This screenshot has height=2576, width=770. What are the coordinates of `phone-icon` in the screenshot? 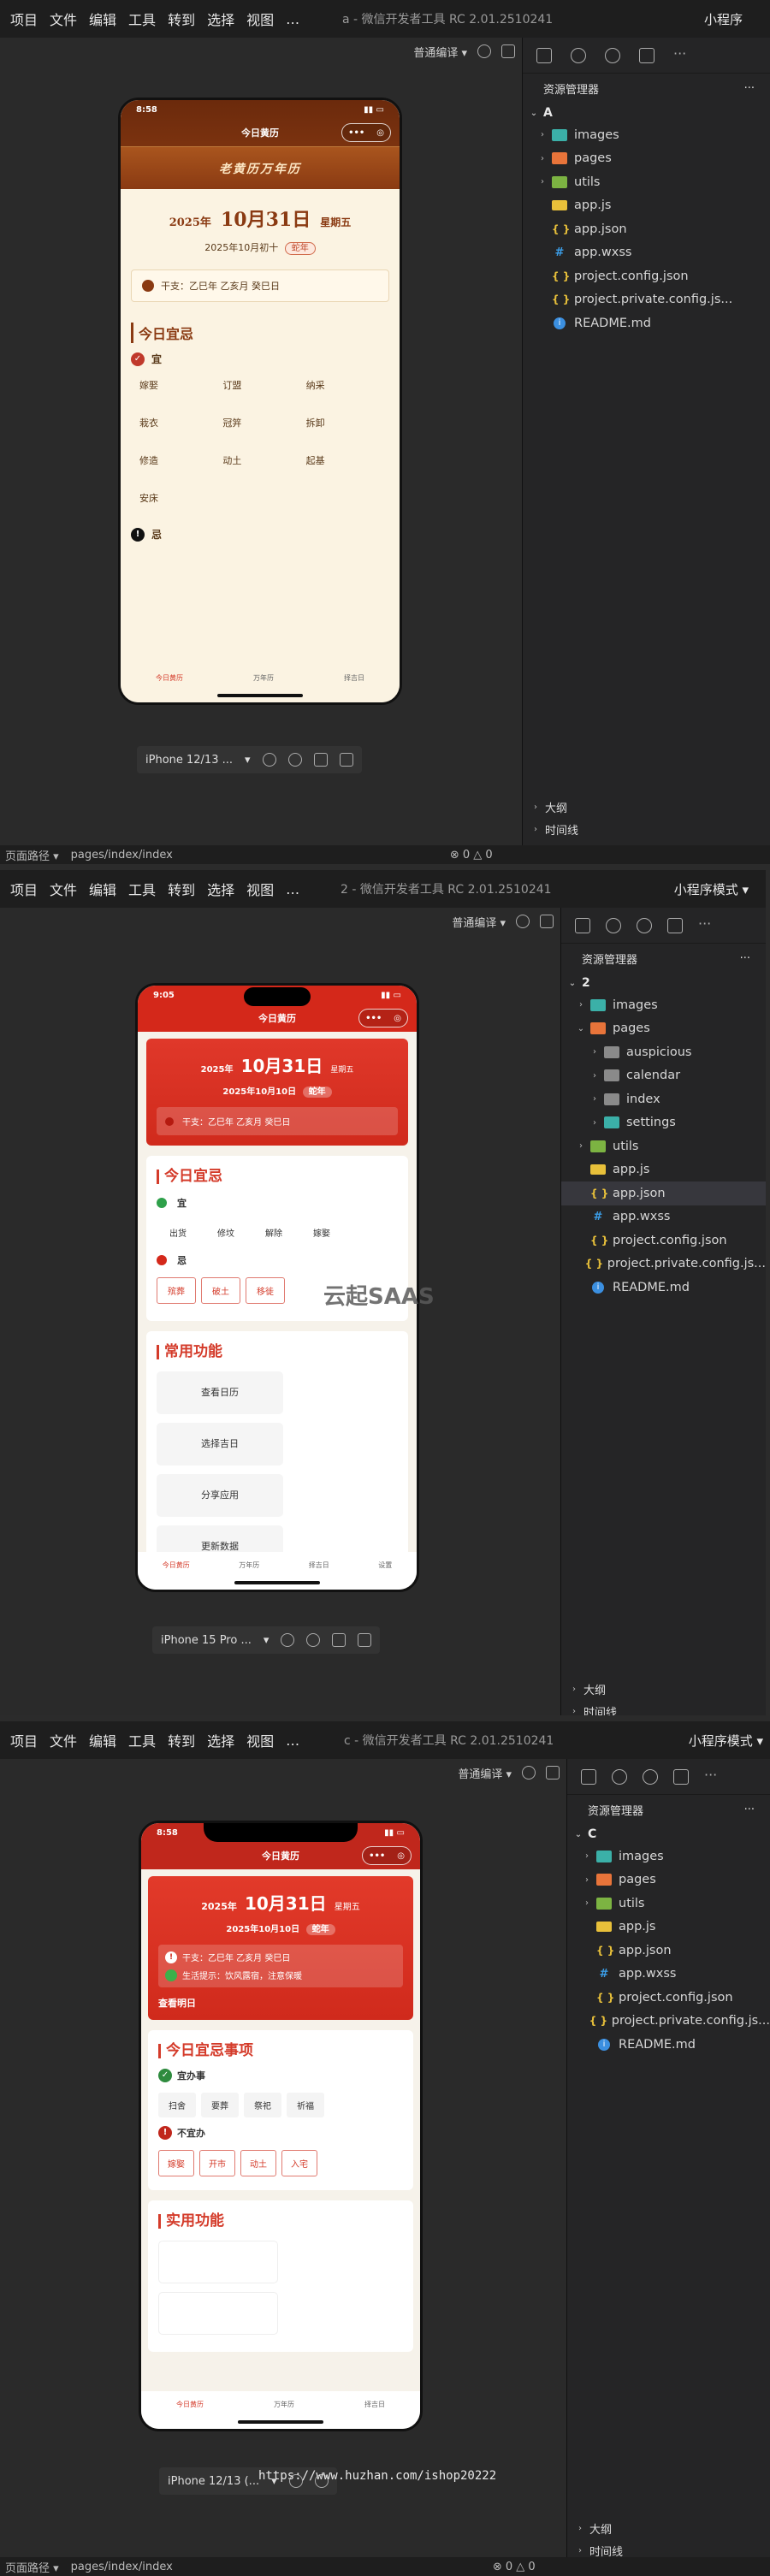 It's located at (339, 1640).